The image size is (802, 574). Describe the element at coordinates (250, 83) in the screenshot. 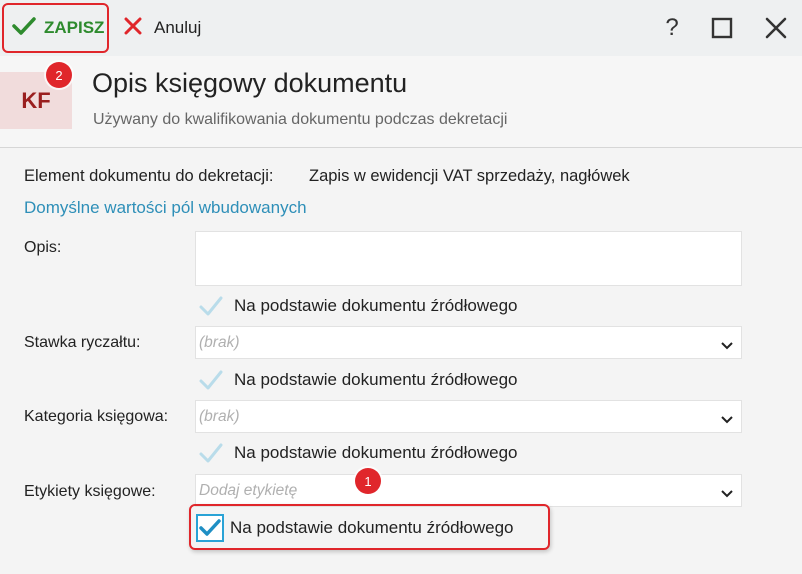

I see `page-title: Opis księgowy dokumentu` at that location.